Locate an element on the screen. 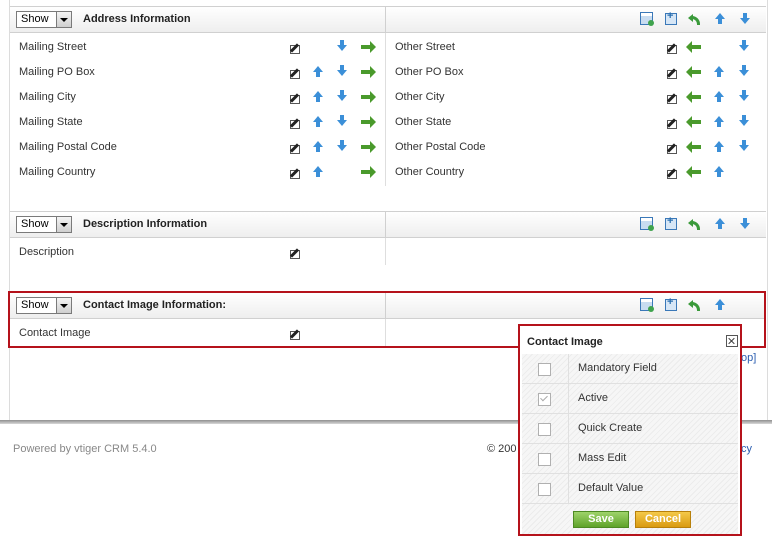  block-title: Description Information is located at coordinates (145, 224).